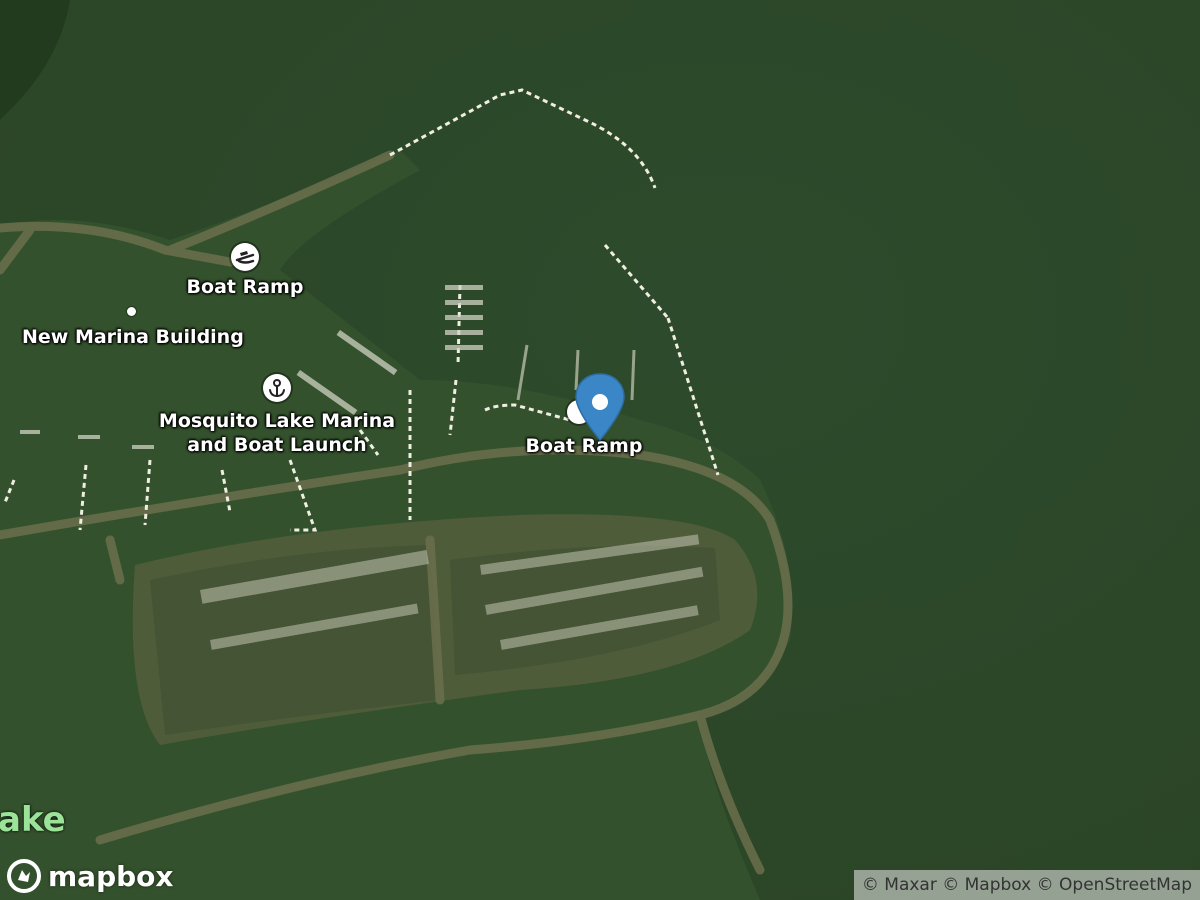  What do you see at coordinates (131, 311) in the screenshot?
I see `dot-icon` at bounding box center [131, 311].